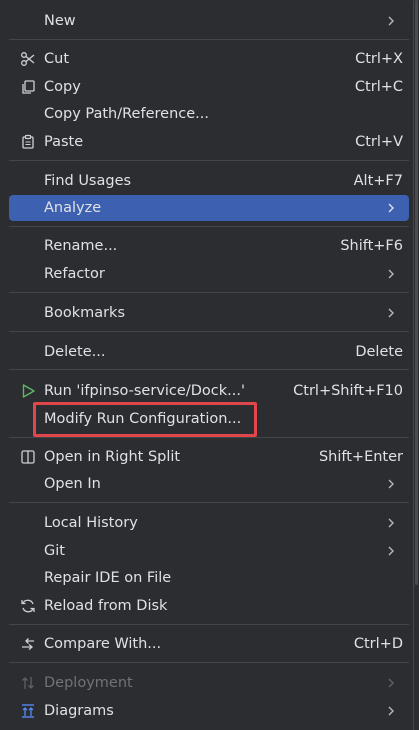 The image size is (419, 730). What do you see at coordinates (79, 711) in the screenshot?
I see `menu-item-label: Diagrams` at bounding box center [79, 711].